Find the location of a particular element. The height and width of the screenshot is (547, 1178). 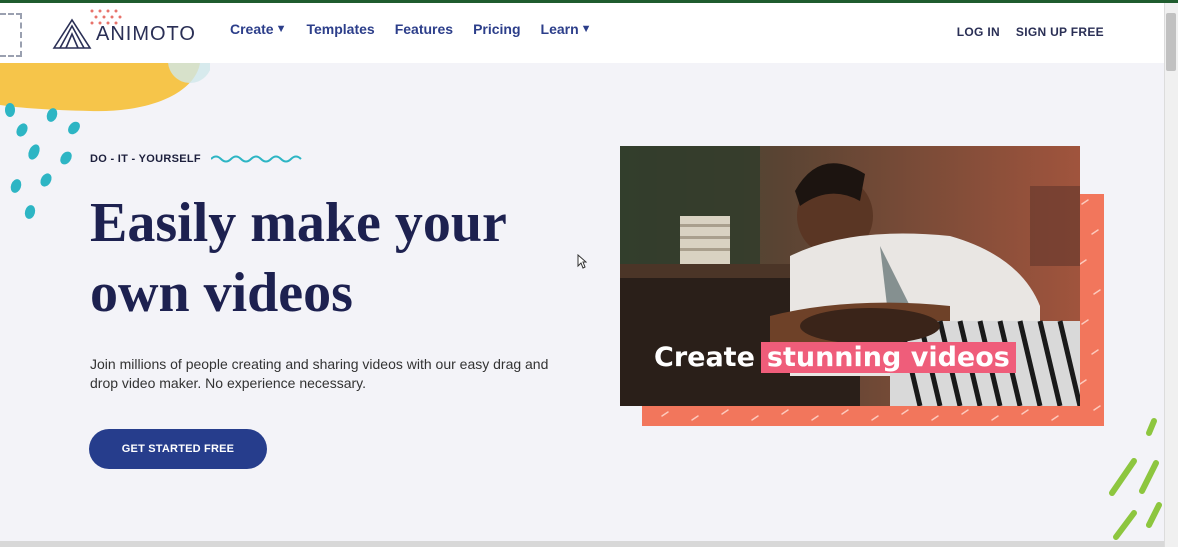

nav-templates: Templates is located at coordinates (340, 29).